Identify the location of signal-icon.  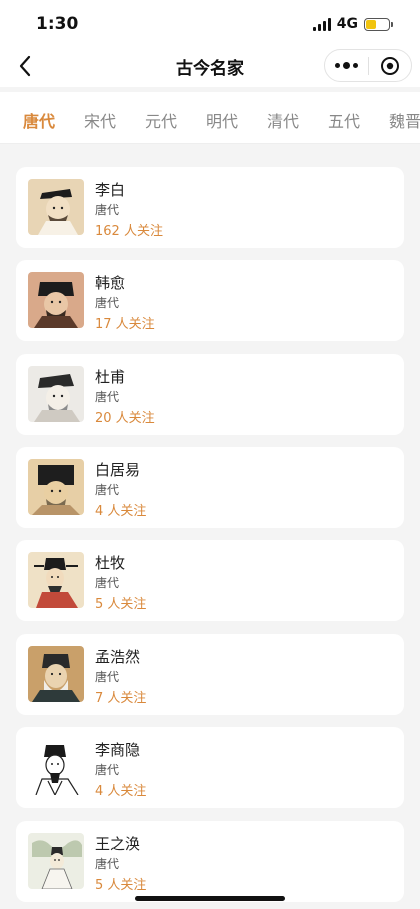
(321, 24).